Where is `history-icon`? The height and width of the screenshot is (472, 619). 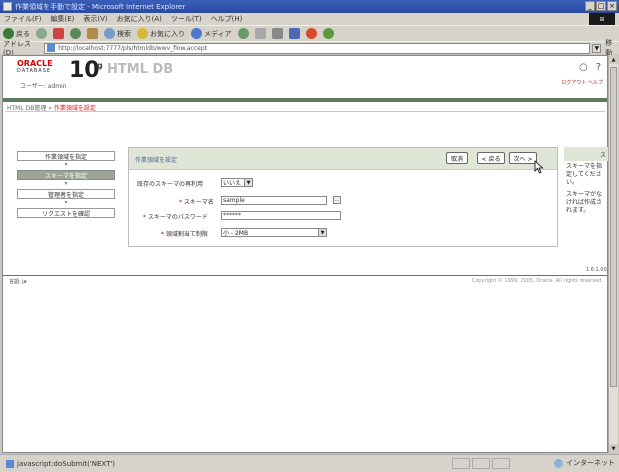 history-icon is located at coordinates (243, 33).